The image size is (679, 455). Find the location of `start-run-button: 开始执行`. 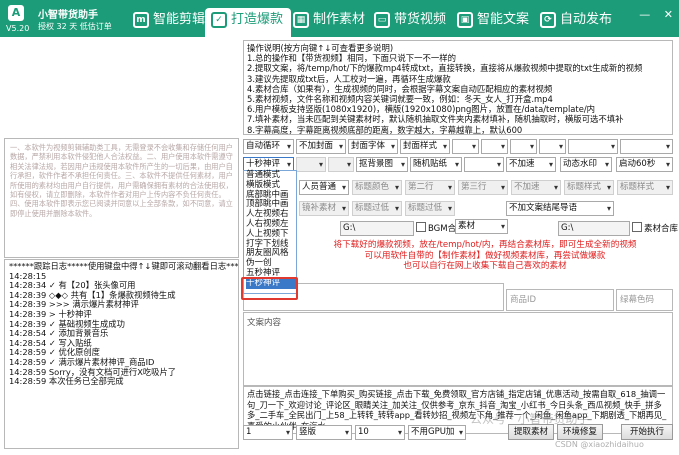

start-run-button: 开始执行 is located at coordinates (647, 432).